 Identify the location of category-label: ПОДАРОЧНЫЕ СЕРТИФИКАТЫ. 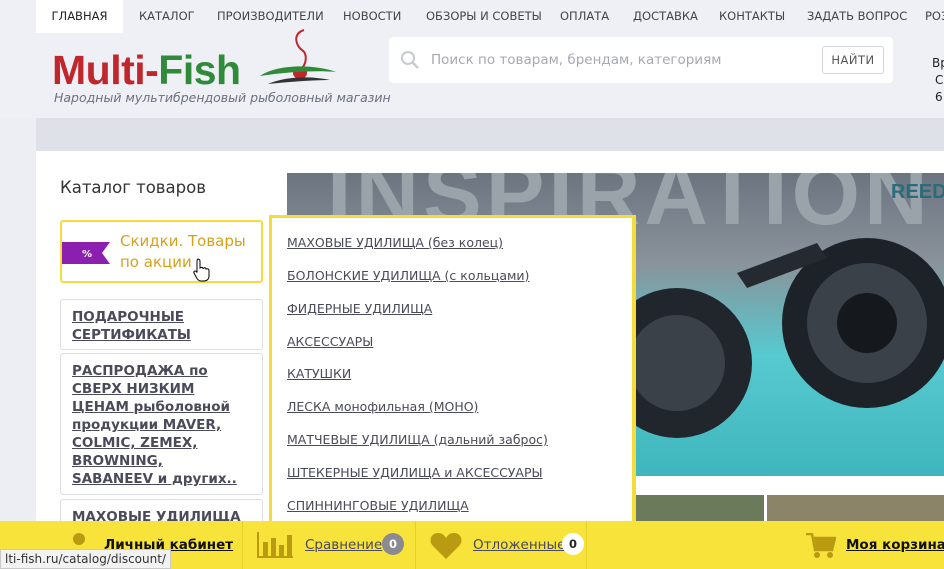
(131, 326).